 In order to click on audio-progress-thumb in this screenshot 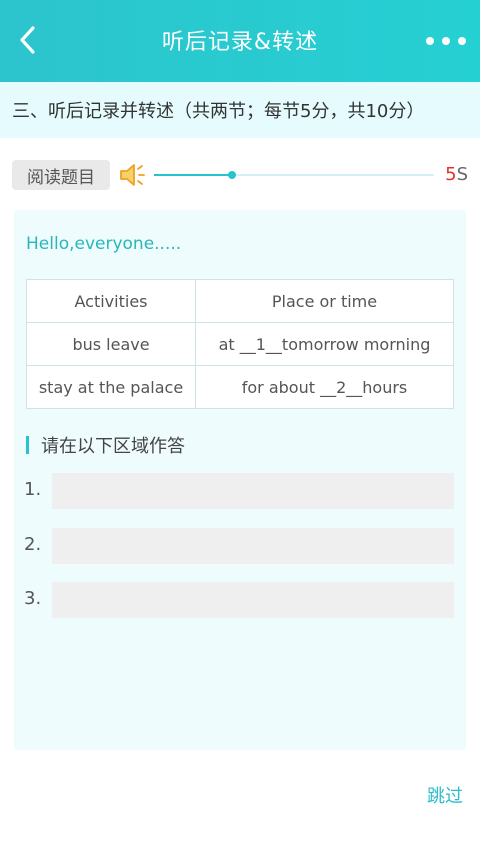, I will do `click(232, 175)`.